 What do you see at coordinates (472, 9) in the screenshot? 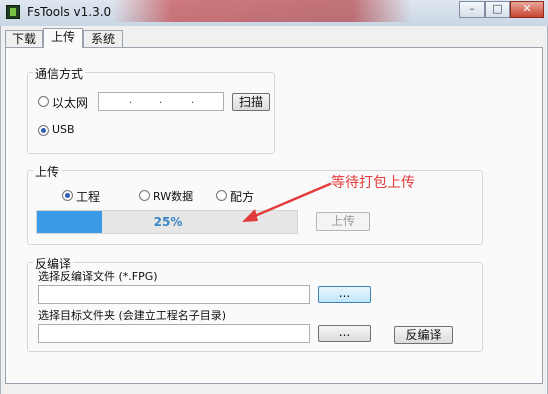
I see `minimize-button: –` at bounding box center [472, 9].